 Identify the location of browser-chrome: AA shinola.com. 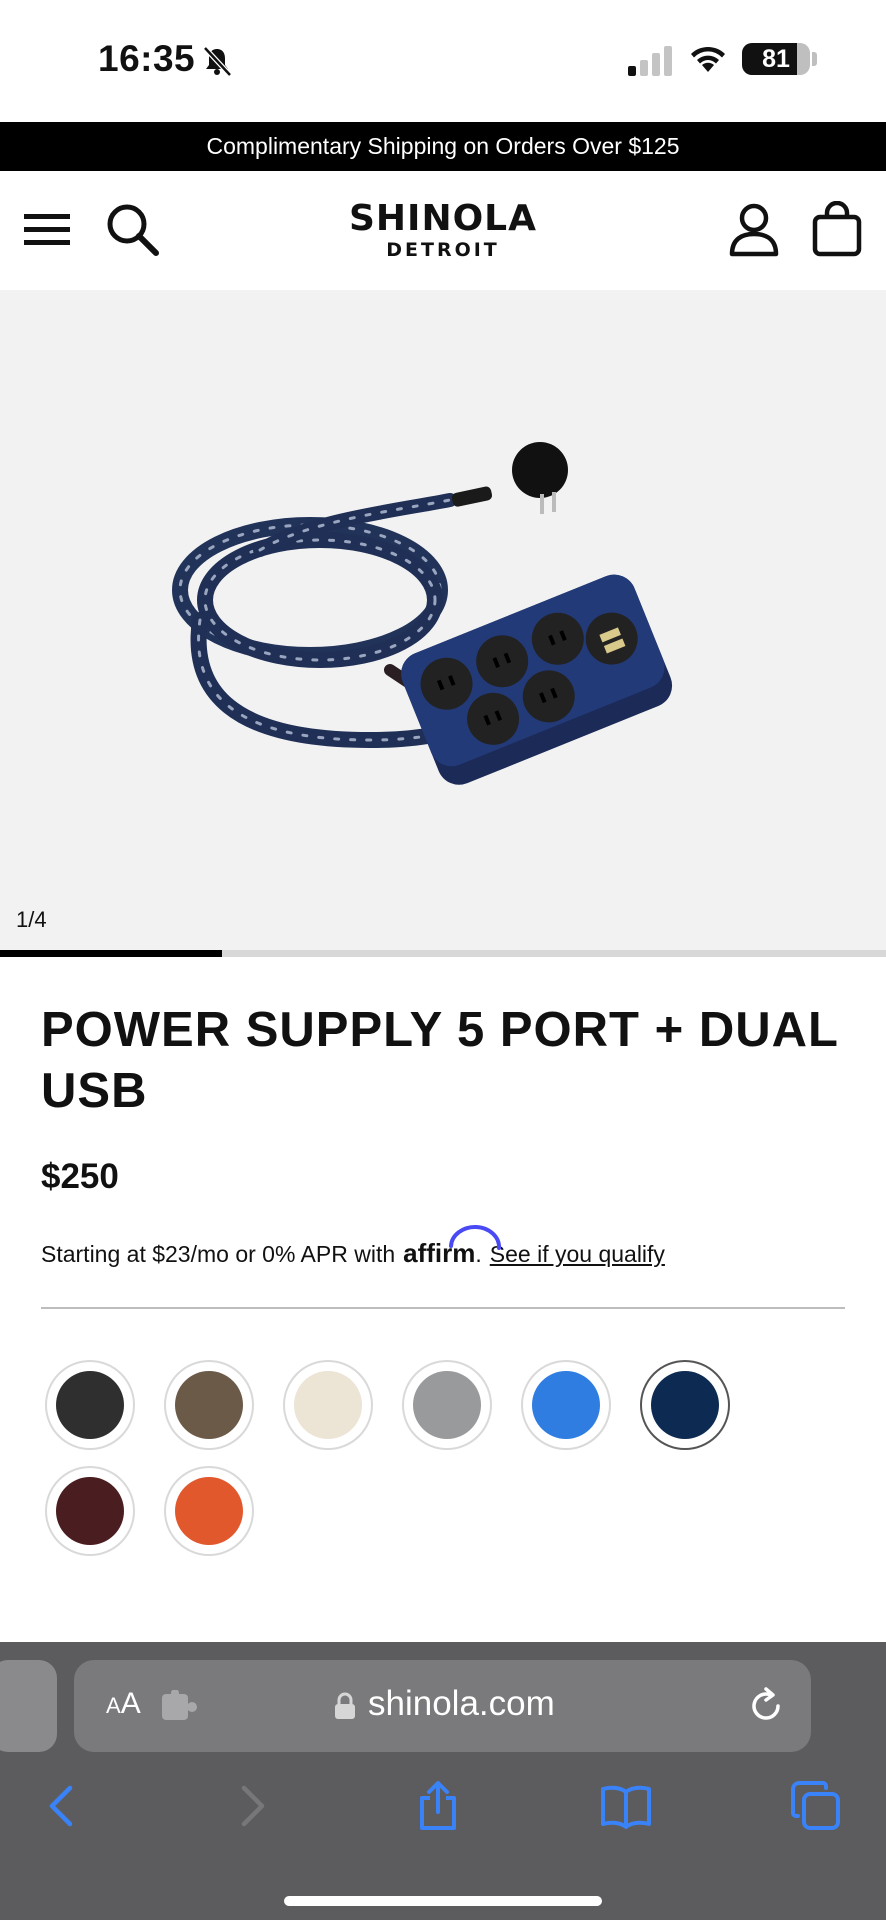
(443, 1781).